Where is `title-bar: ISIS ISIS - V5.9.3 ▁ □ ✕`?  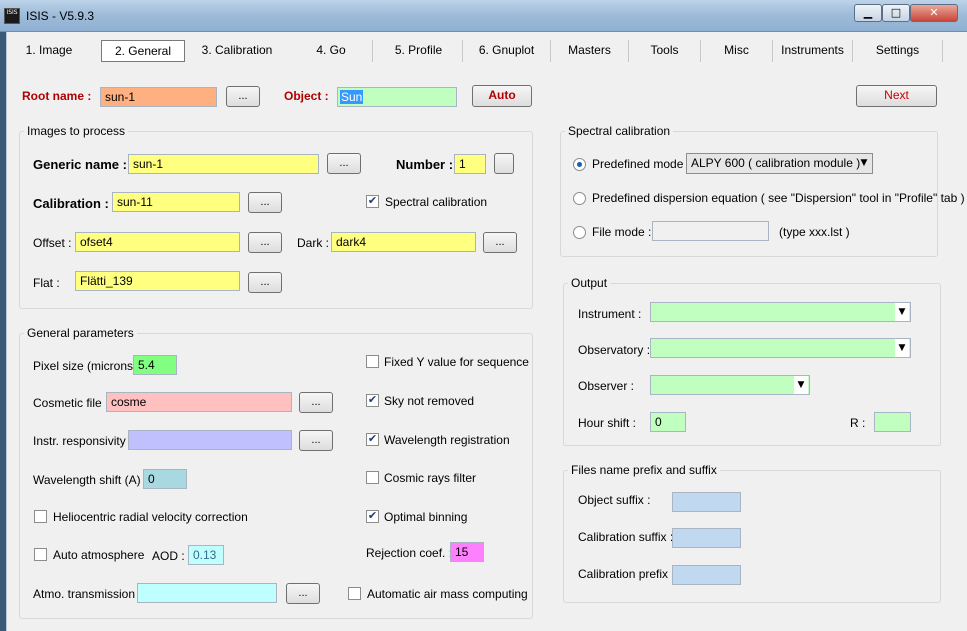
title-bar: ISIS ISIS - V5.9.3 ▁ □ ✕ is located at coordinates (483, 16).